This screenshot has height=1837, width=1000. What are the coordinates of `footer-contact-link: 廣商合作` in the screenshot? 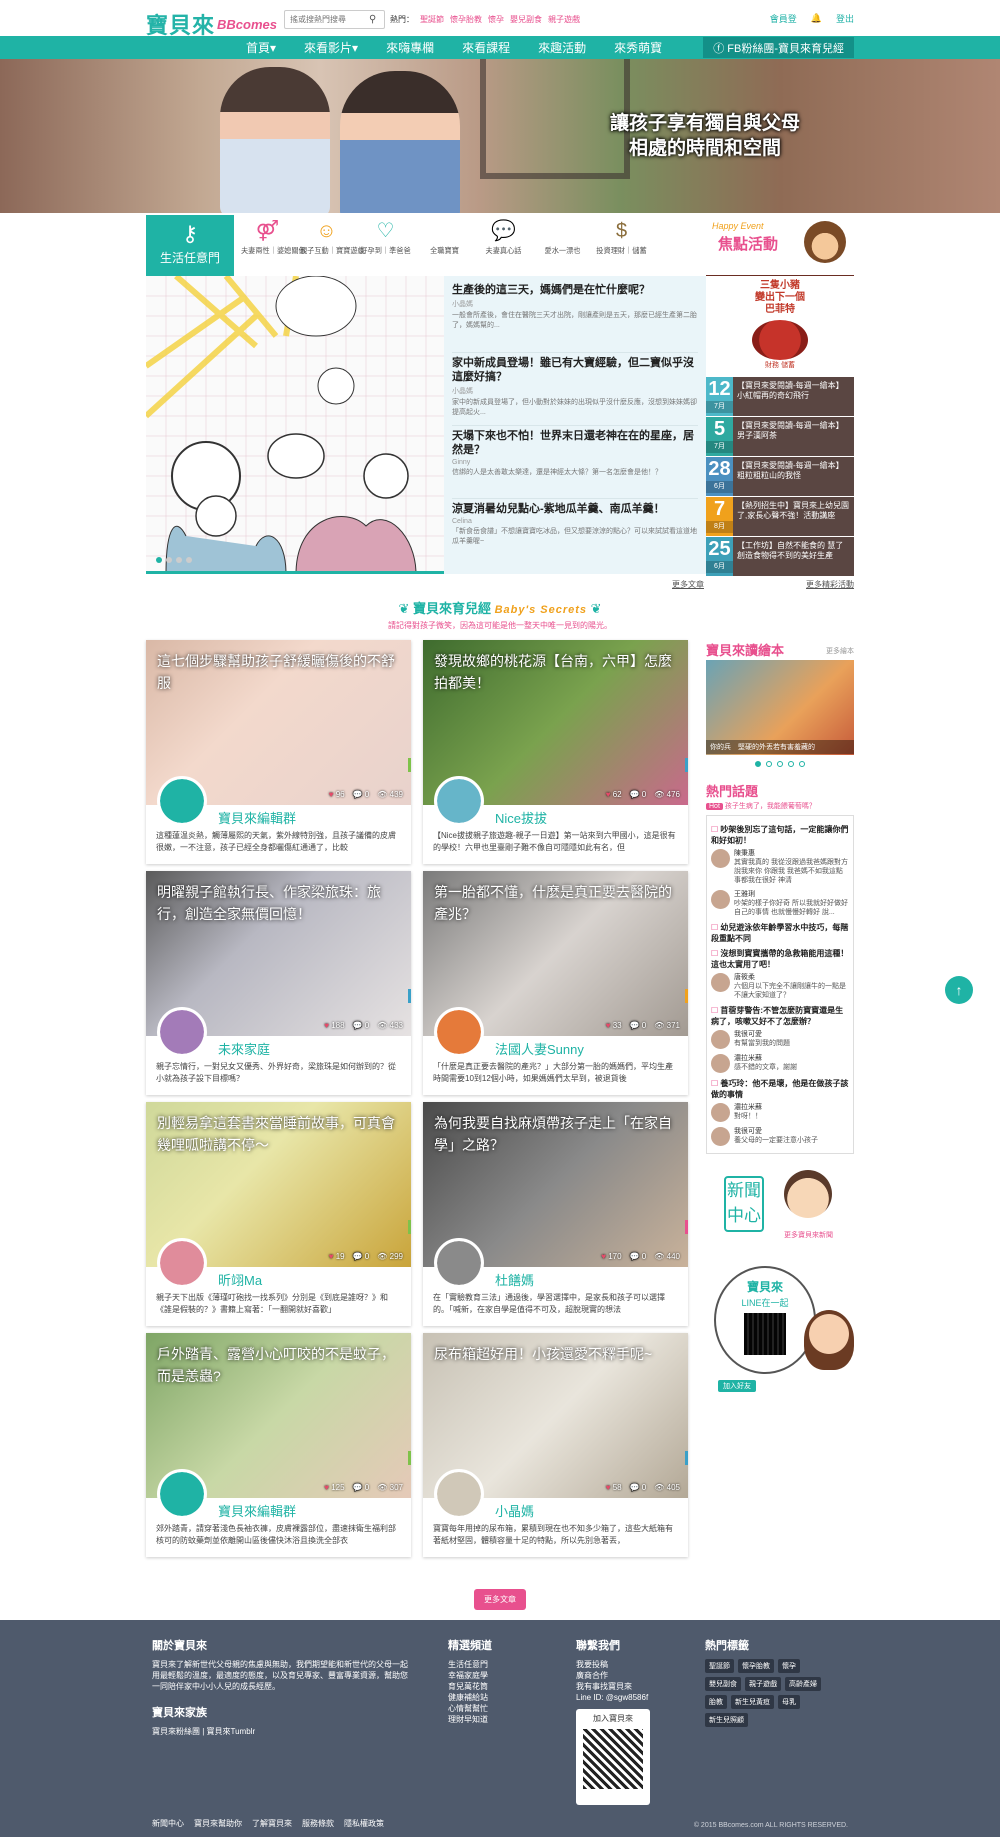 It's located at (613, 1675).